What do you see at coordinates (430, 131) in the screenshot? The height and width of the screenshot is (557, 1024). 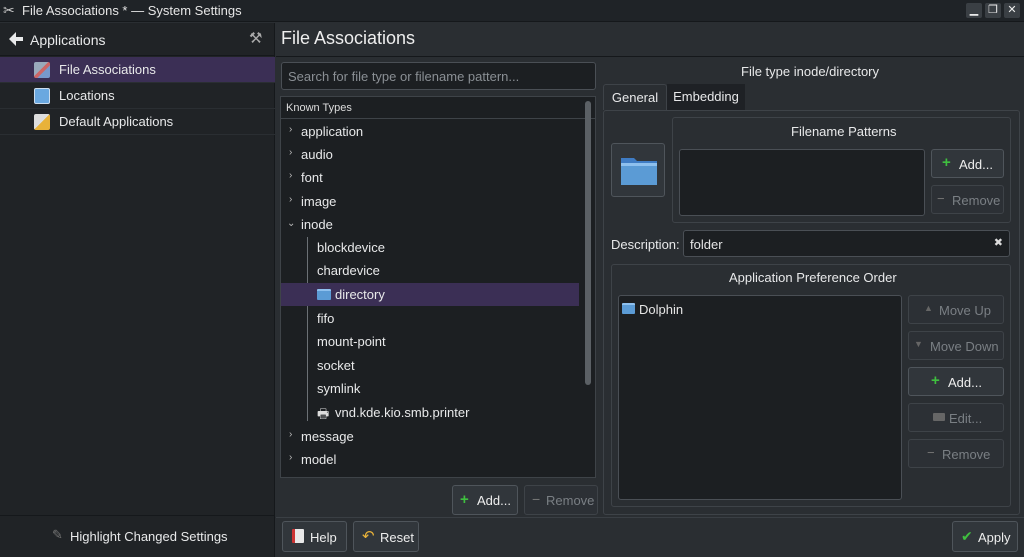 I see `tree-row-application: › application` at bounding box center [430, 131].